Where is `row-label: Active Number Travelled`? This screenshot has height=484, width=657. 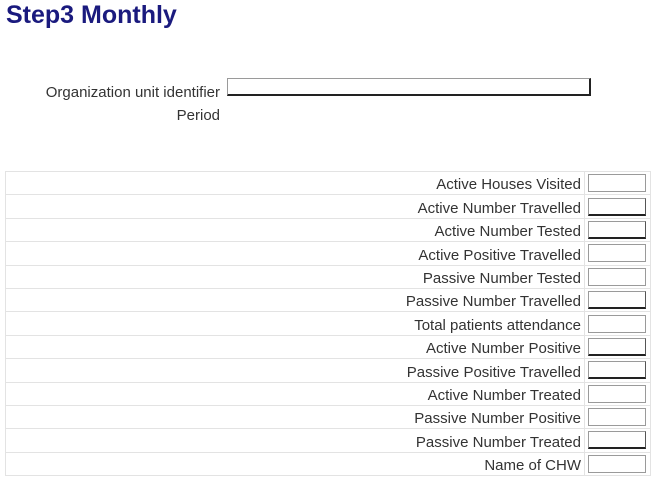 row-label: Active Number Travelled is located at coordinates (295, 206).